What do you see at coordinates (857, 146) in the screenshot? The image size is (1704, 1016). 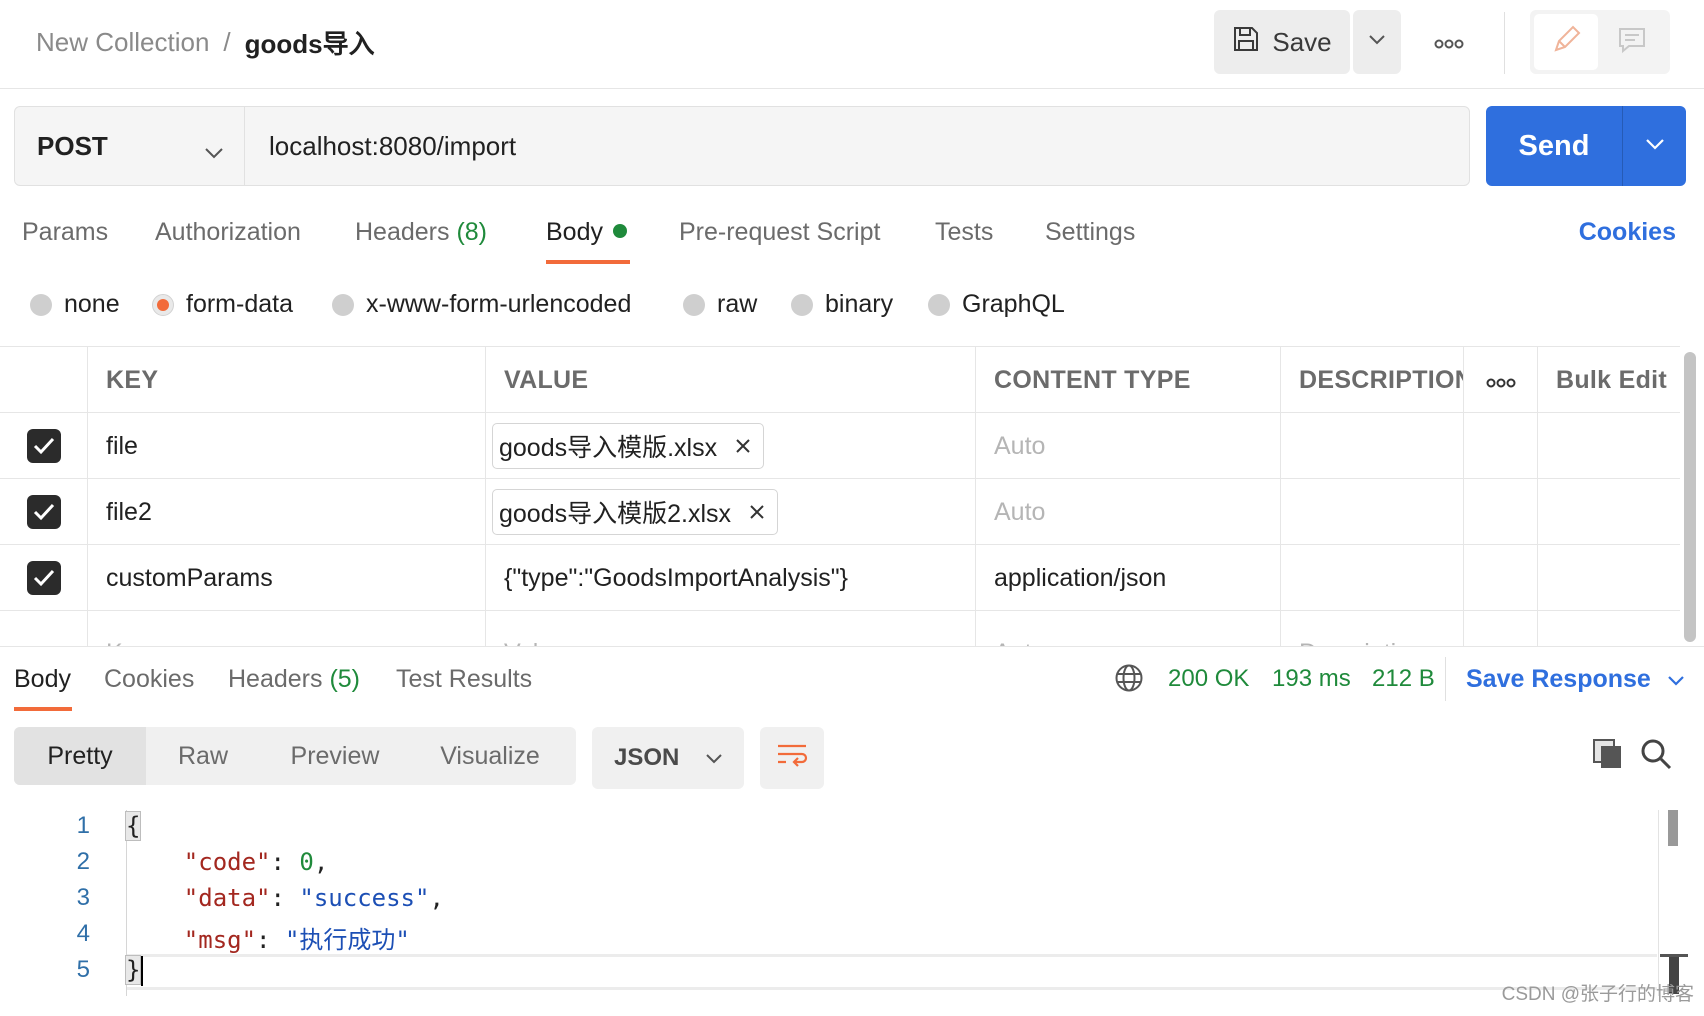 I see `url-input` at bounding box center [857, 146].